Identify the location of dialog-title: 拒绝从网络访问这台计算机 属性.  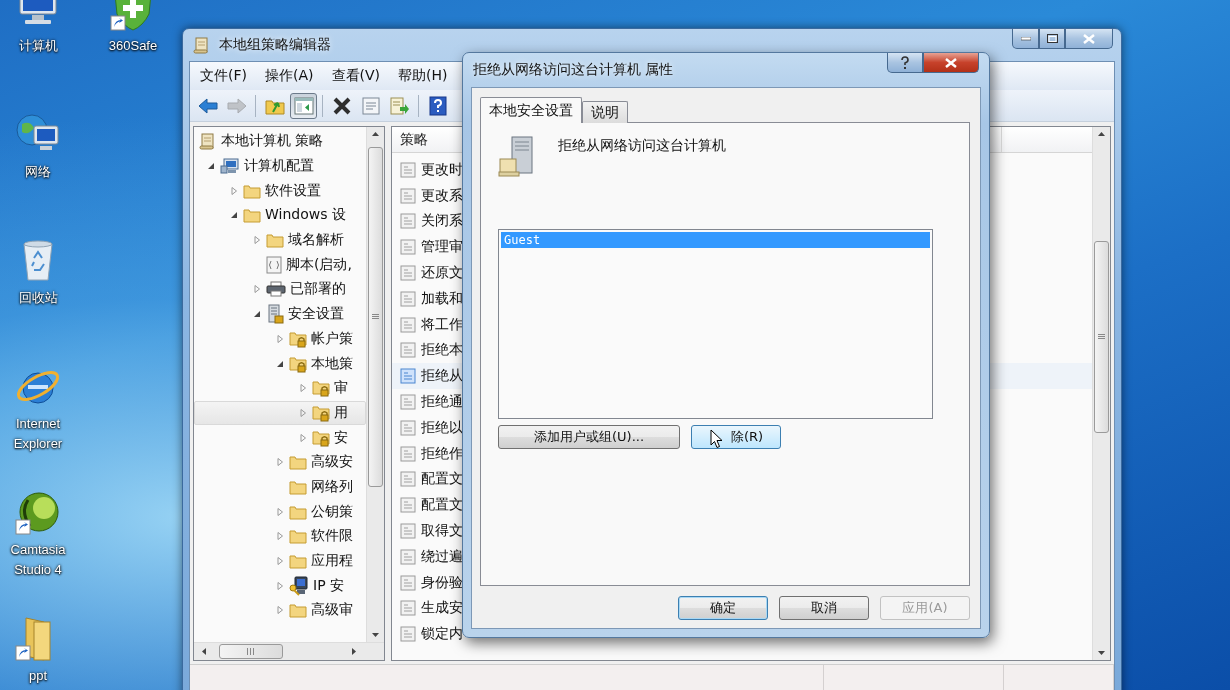
(573, 70).